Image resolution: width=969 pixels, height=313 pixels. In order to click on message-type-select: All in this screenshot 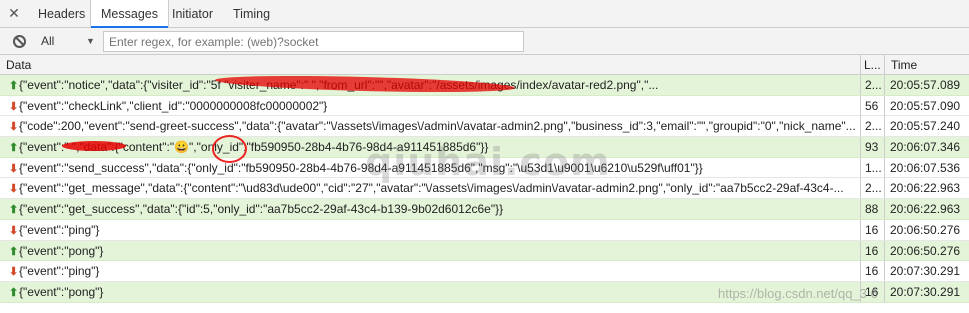, I will do `click(47, 41)`.